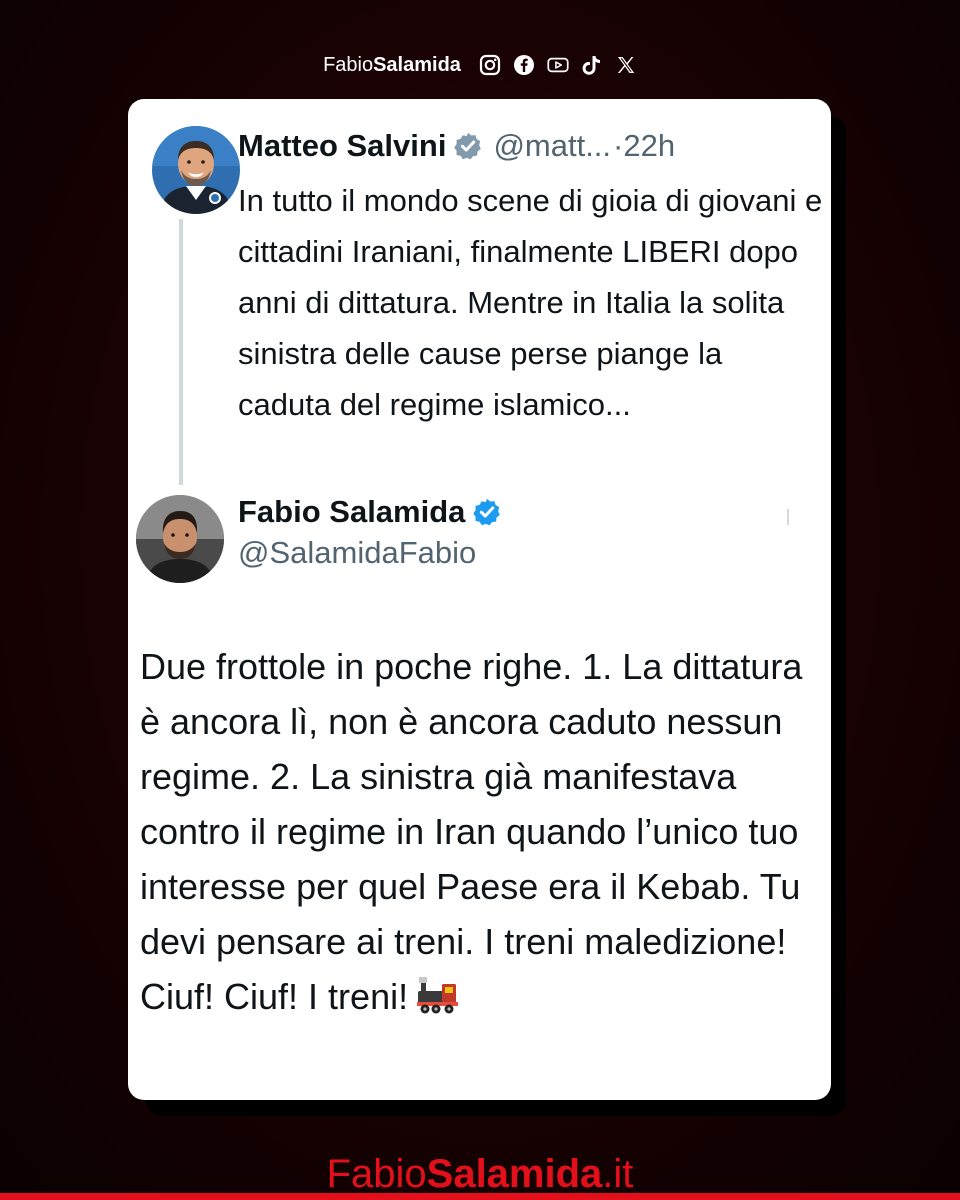 The width and height of the screenshot is (960, 1200). What do you see at coordinates (788, 517) in the screenshot?
I see `divider-tick` at bounding box center [788, 517].